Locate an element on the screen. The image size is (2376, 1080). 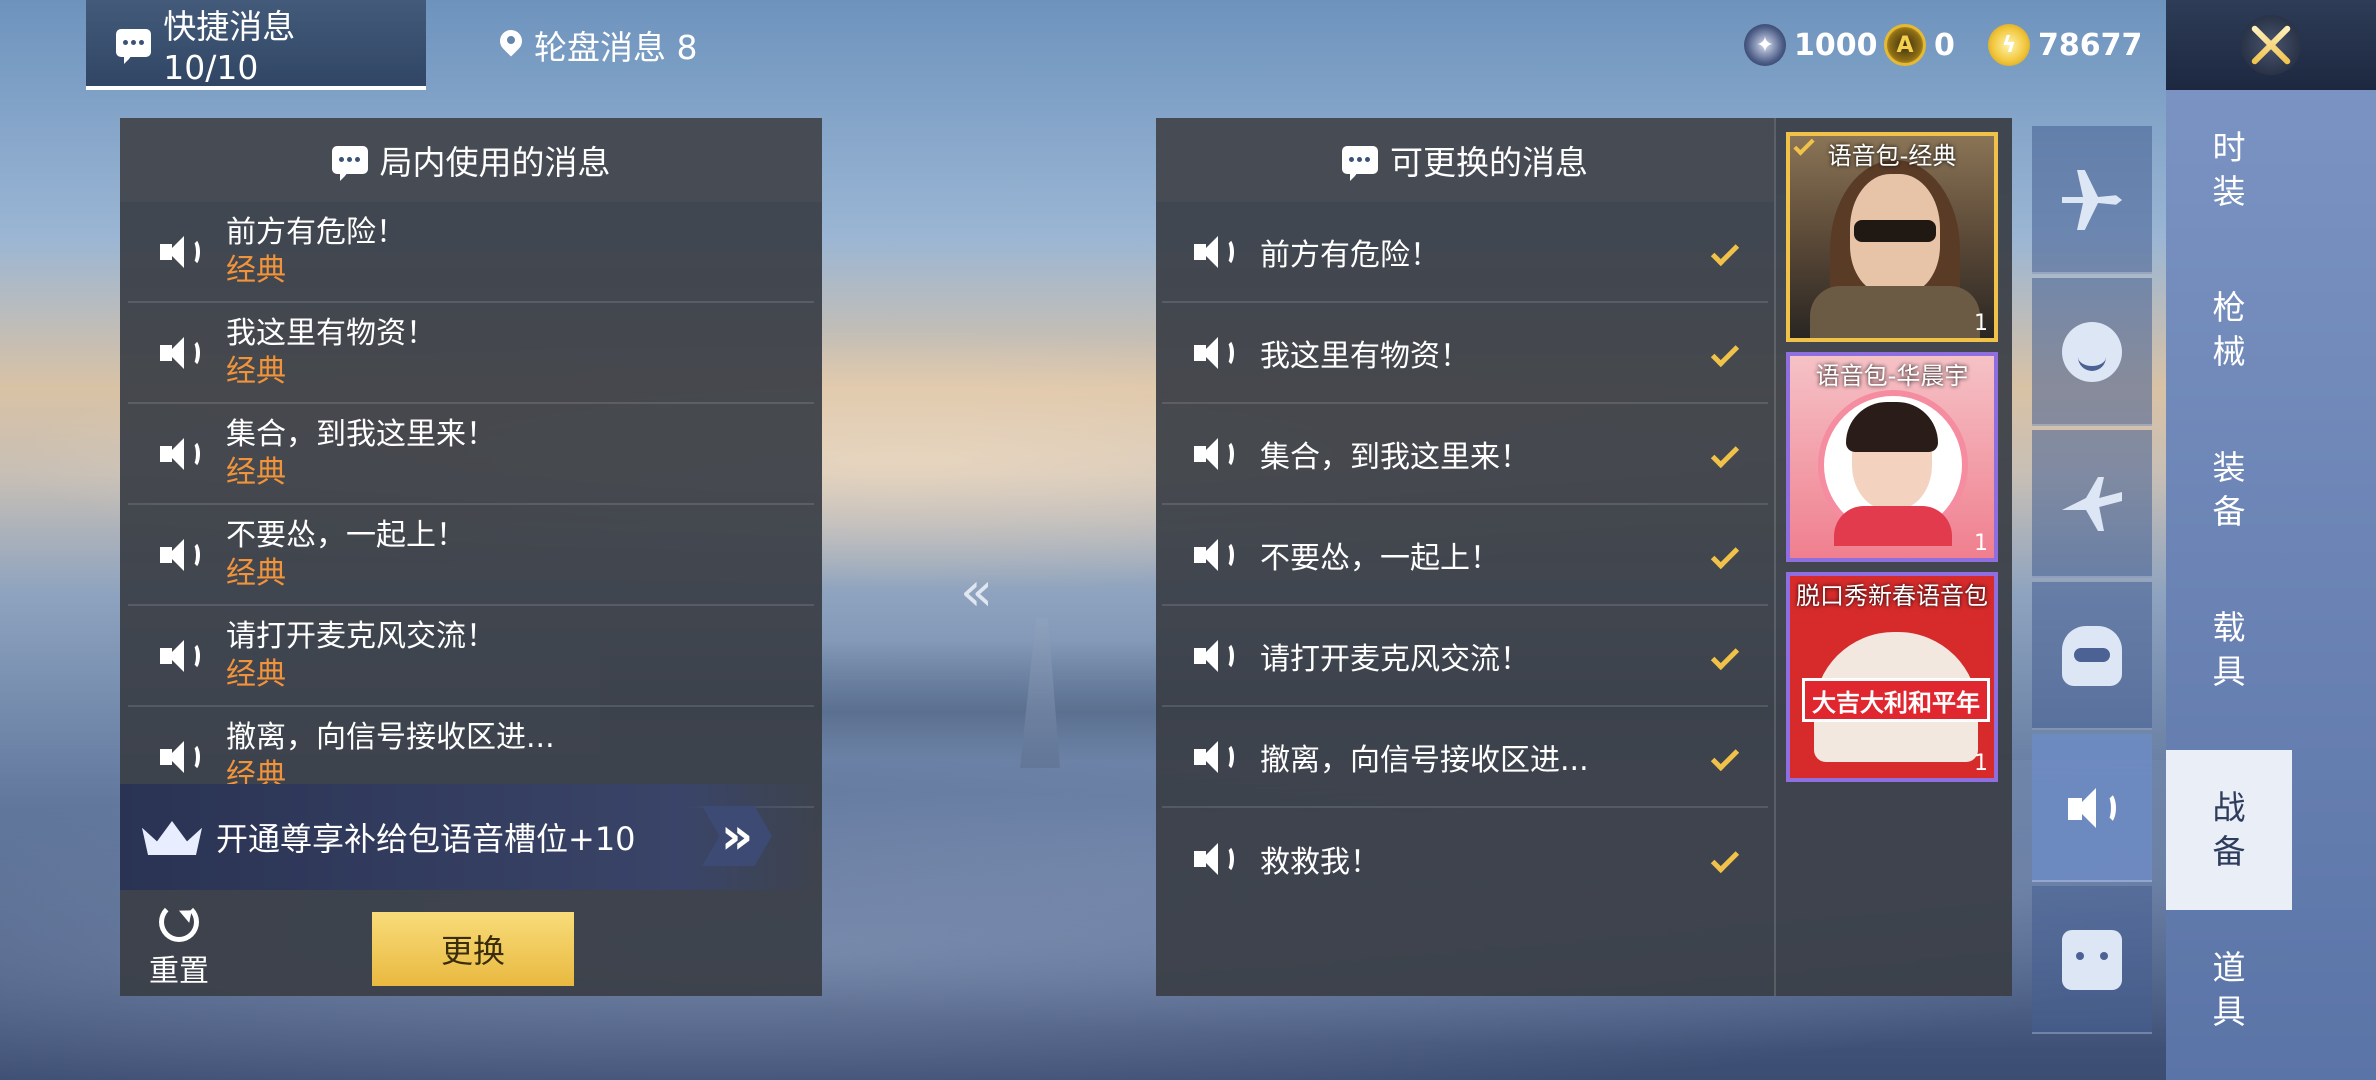
close-icon is located at coordinates (2271, 45).